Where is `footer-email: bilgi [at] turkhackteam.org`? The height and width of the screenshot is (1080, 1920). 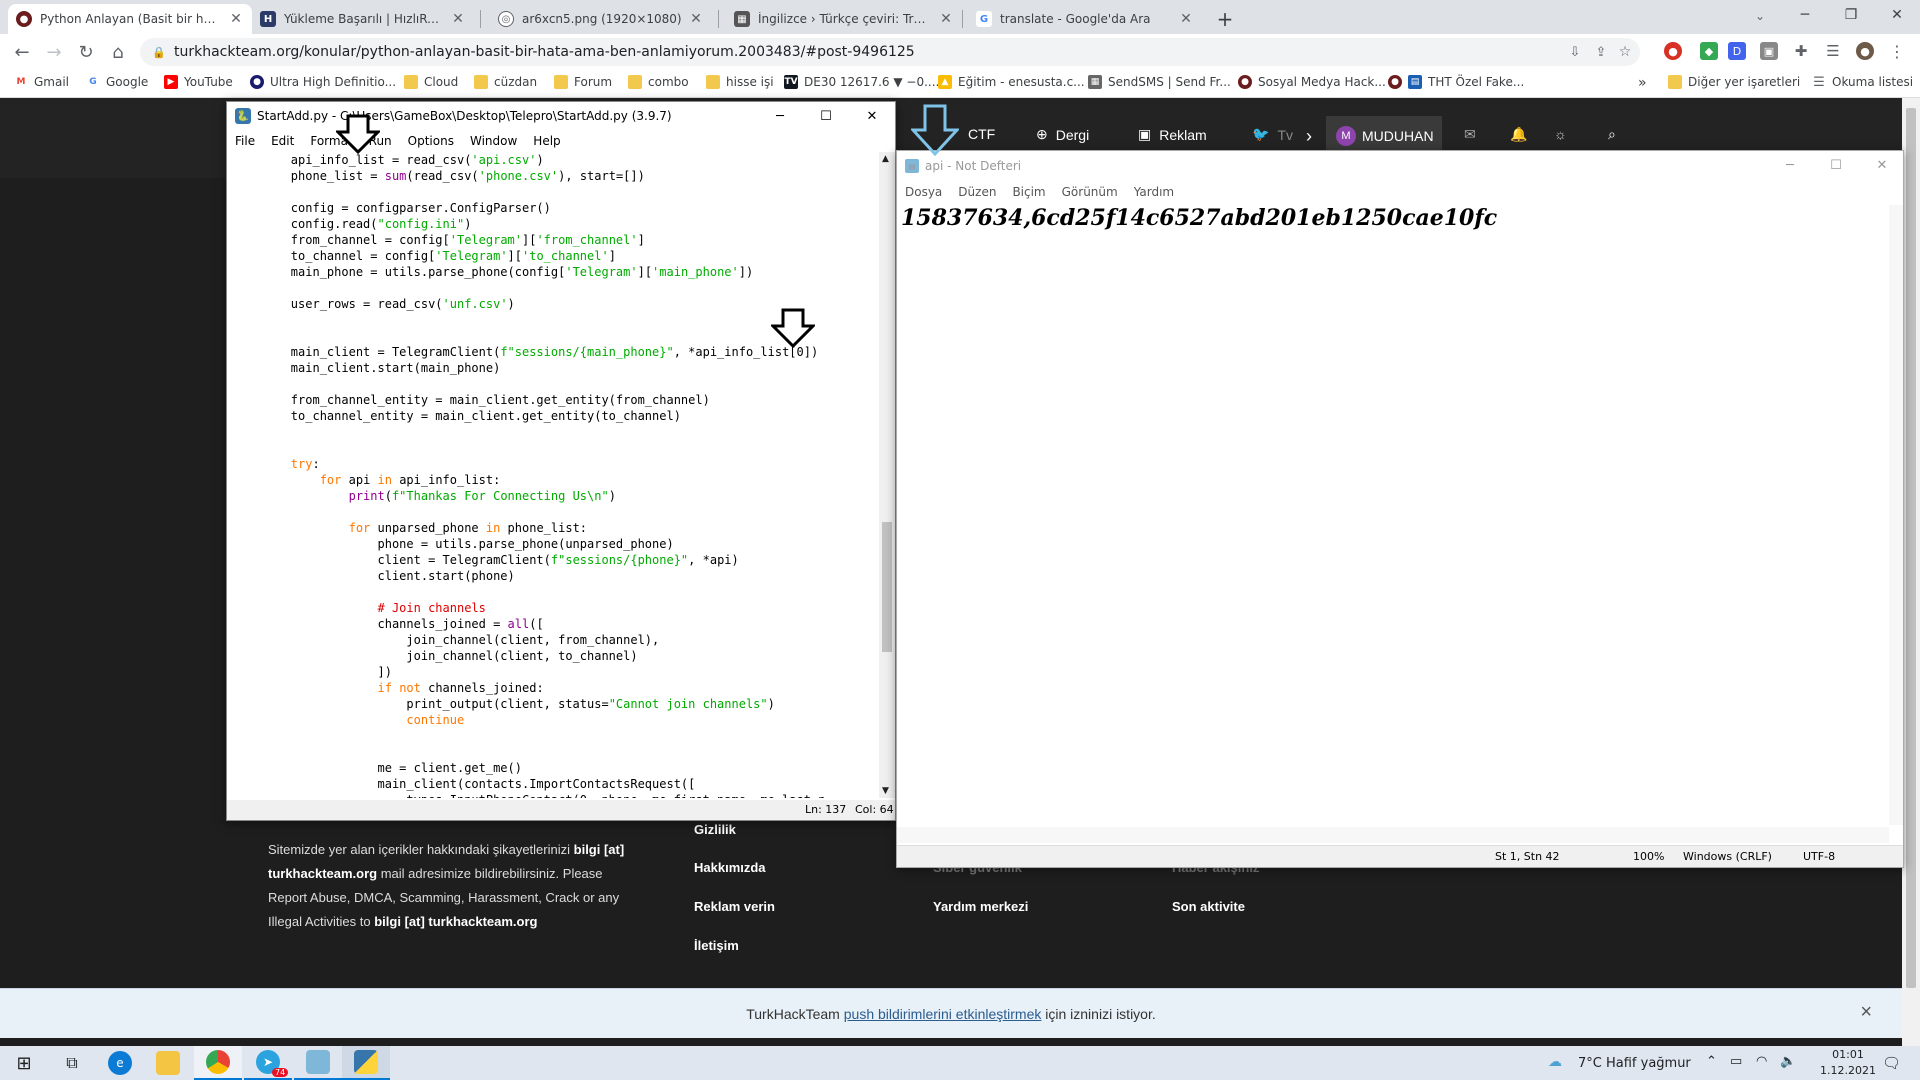
footer-email: bilgi [at] turkhackteam.org is located at coordinates (455, 921).